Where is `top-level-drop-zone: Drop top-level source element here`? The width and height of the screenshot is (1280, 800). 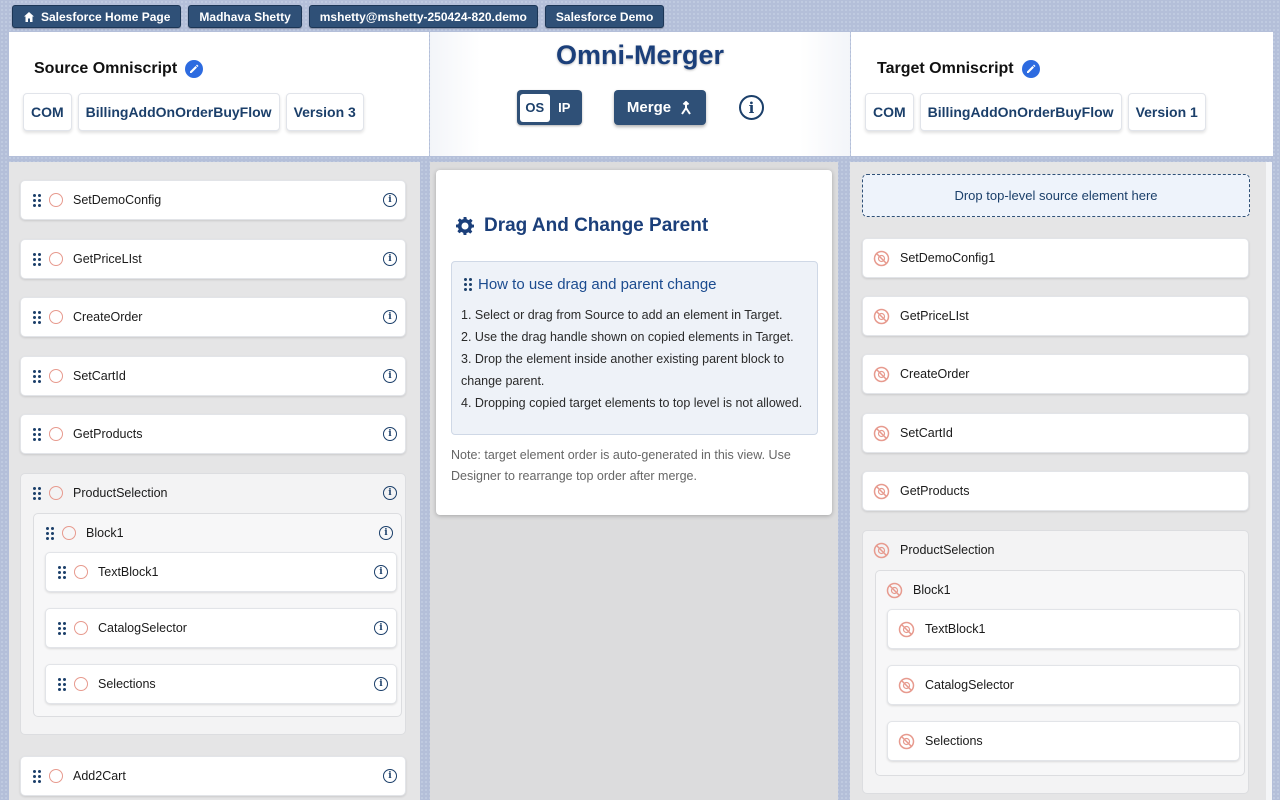 top-level-drop-zone: Drop top-level source element here is located at coordinates (1056, 195).